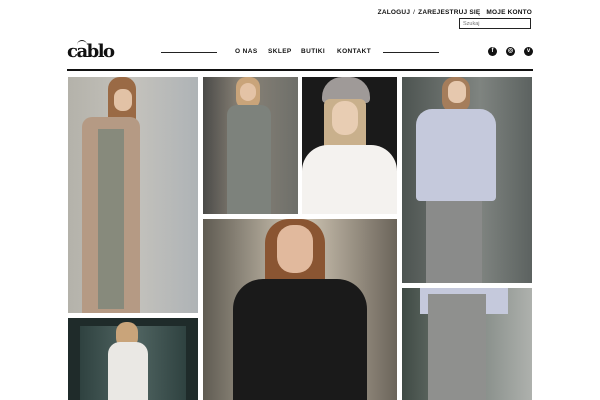 The image size is (600, 400). I want to click on my-account-link: MOJE KONTO, so click(509, 12).